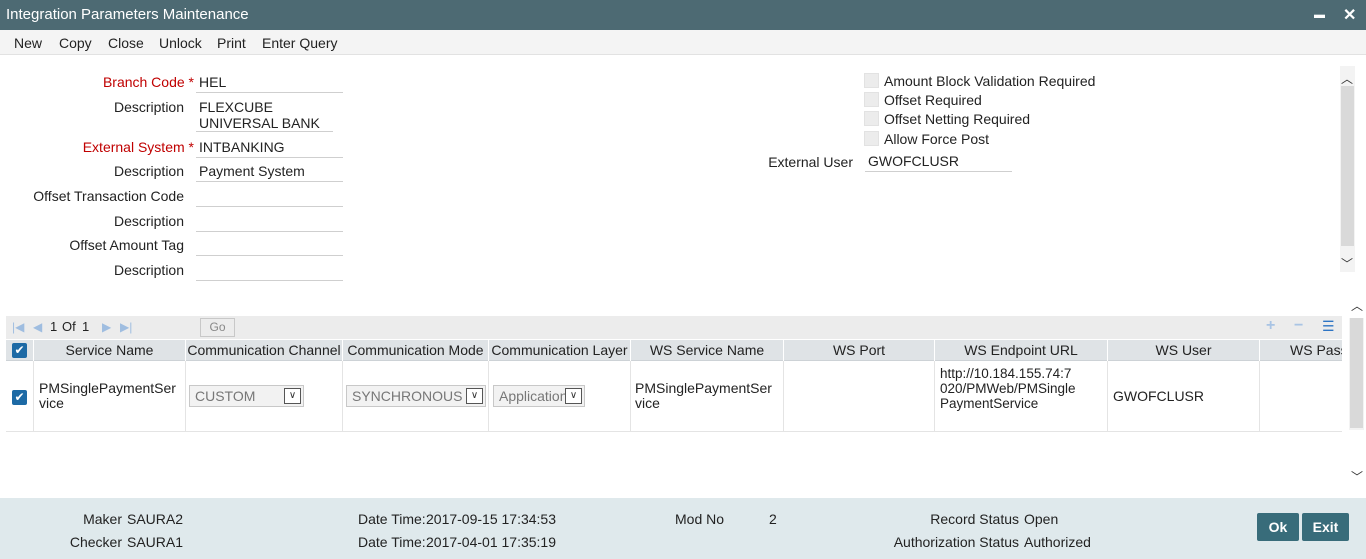  I want to click on offset-netting-required-checkbox, so click(871, 118).